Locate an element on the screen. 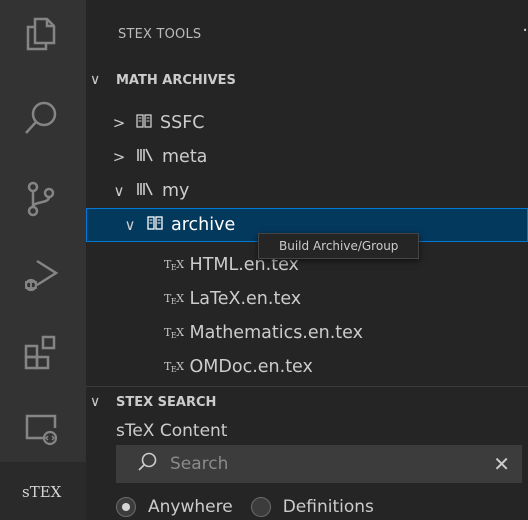  file-item-mathematics: TEX Mathematics.en.tex is located at coordinates (307, 333).